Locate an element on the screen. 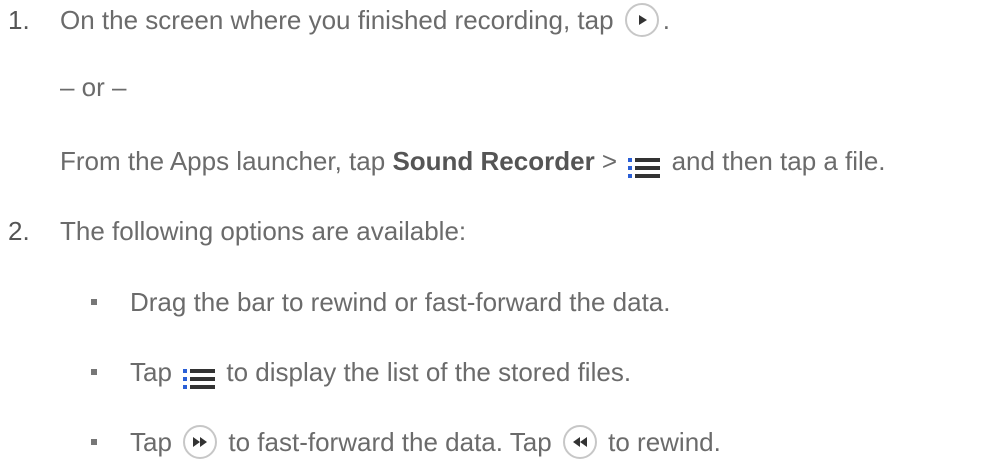  play-icon is located at coordinates (641, 20).